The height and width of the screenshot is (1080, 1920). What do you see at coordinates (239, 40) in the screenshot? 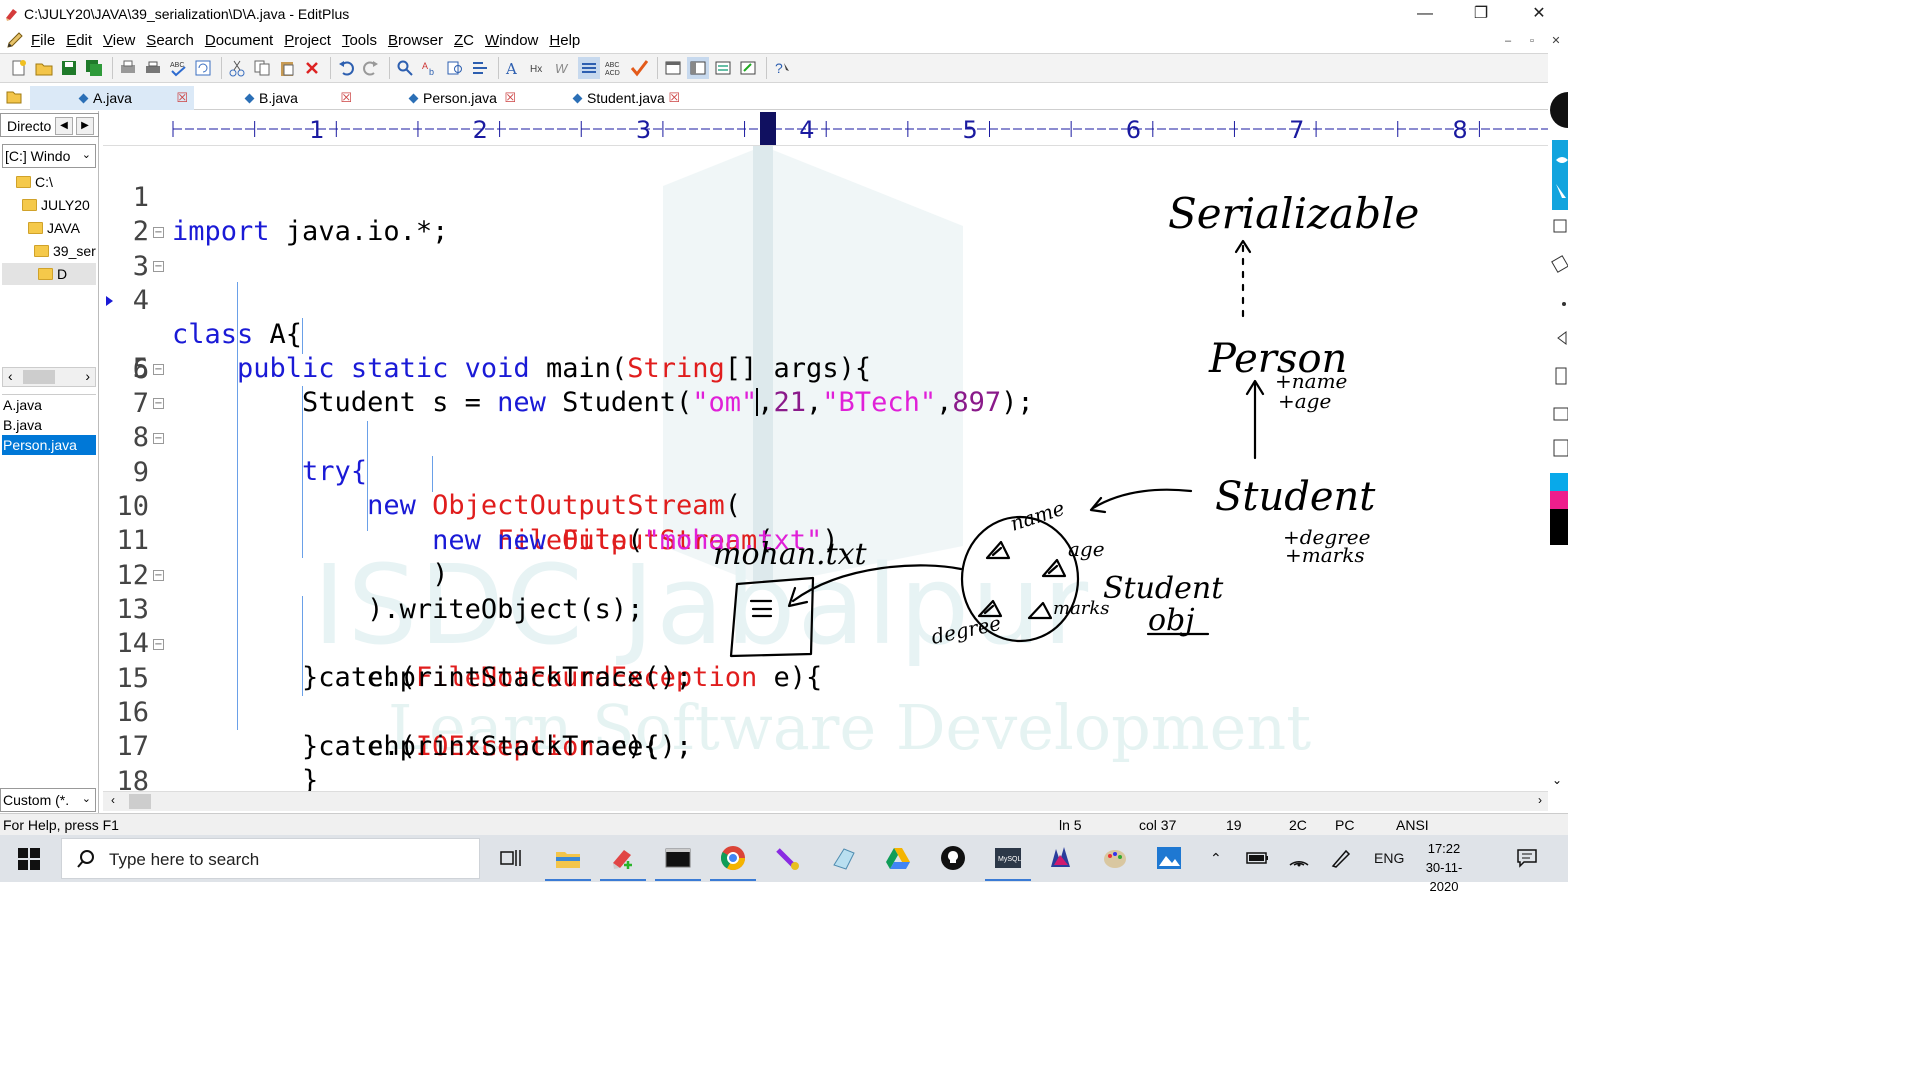
I see `menu-document: Document` at bounding box center [239, 40].